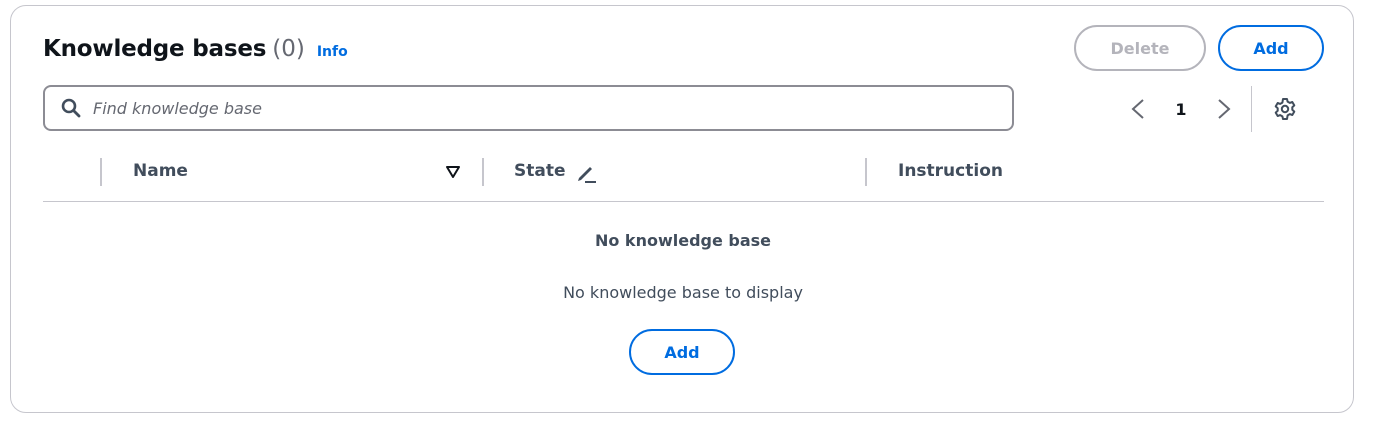  What do you see at coordinates (683, 201) in the screenshot?
I see `table-header-divider` at bounding box center [683, 201].